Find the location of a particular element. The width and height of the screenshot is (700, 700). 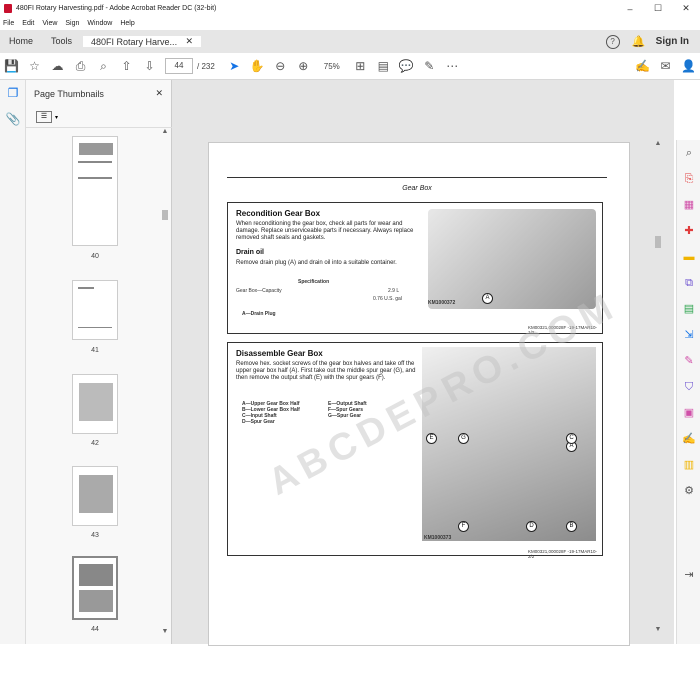

photo-id-1: KM1000372 is located at coordinates (442, 303).